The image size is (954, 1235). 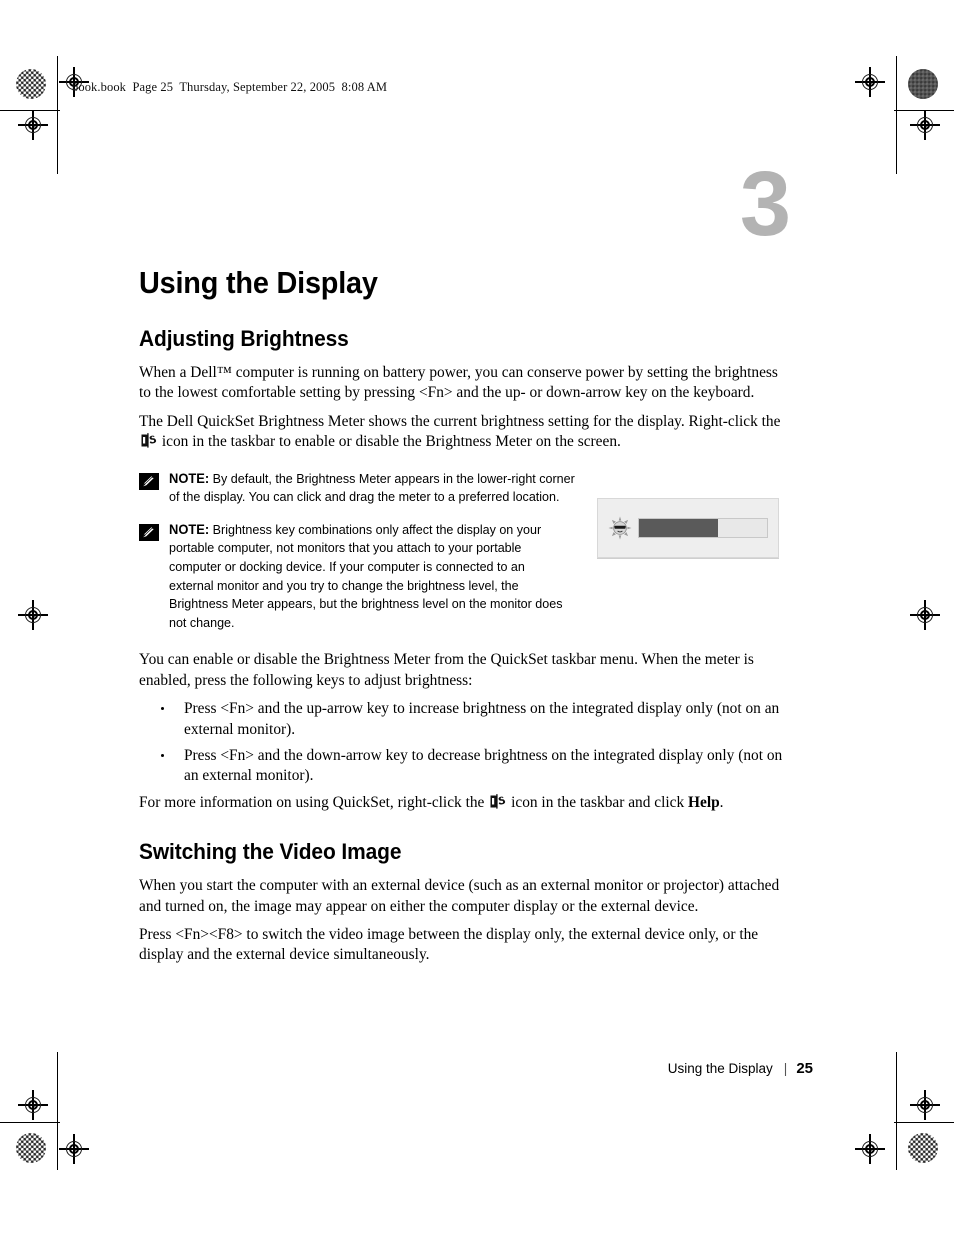 What do you see at coordinates (33, 1105) in the screenshot?
I see `registration-mark-lower-left-inner` at bounding box center [33, 1105].